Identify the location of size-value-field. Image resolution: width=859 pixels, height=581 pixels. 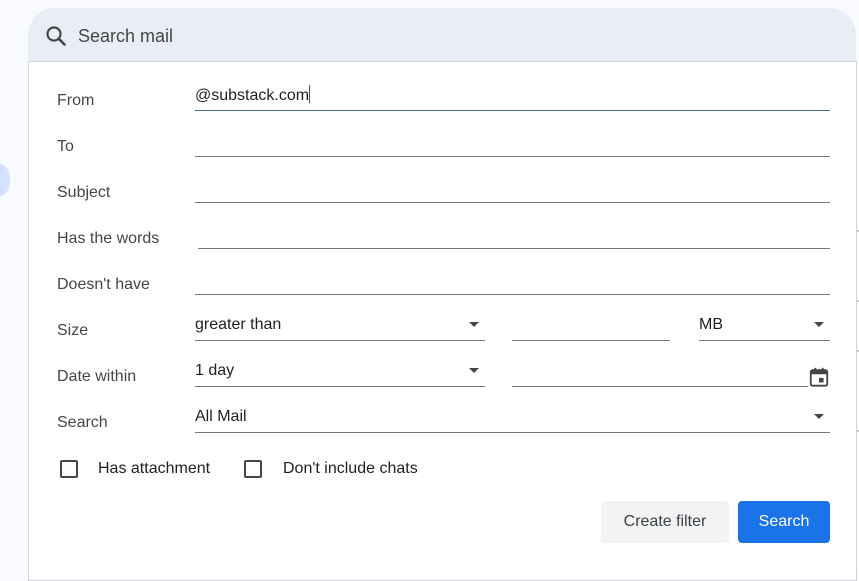
(591, 328).